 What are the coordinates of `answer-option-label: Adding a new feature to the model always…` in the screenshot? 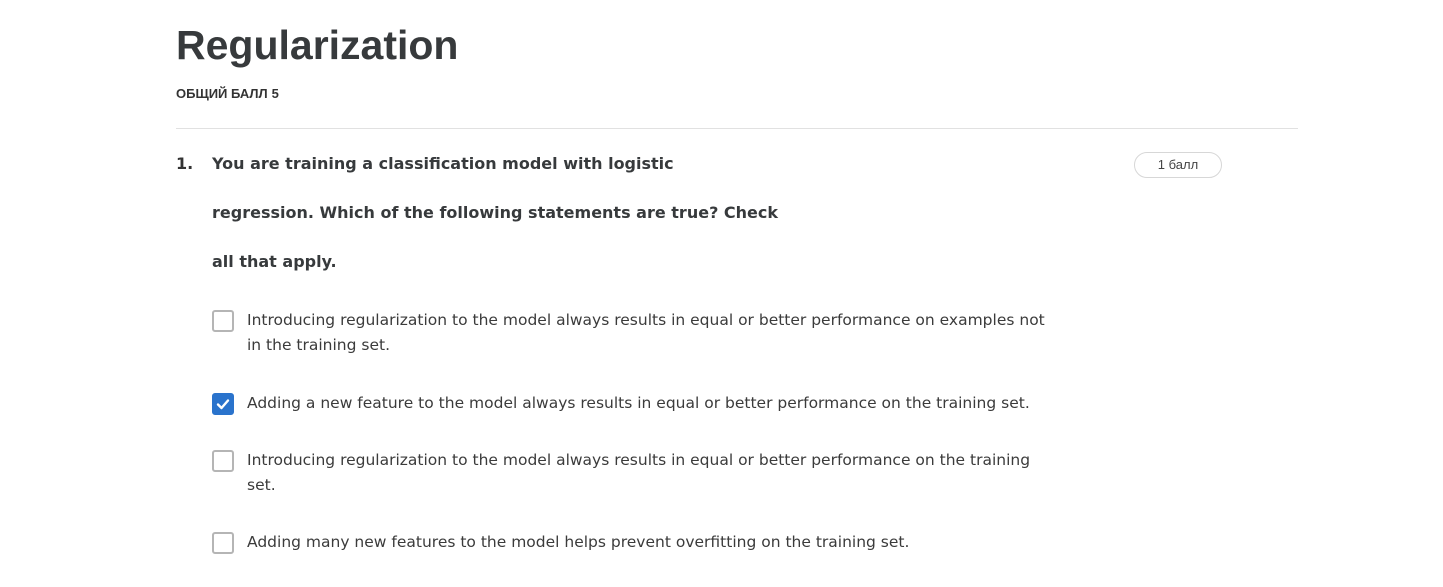 It's located at (638, 403).